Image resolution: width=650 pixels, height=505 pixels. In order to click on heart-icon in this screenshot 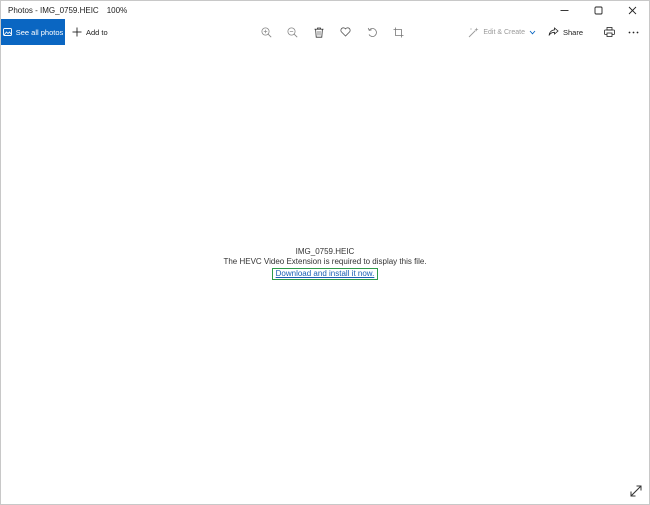, I will do `click(345, 32)`.